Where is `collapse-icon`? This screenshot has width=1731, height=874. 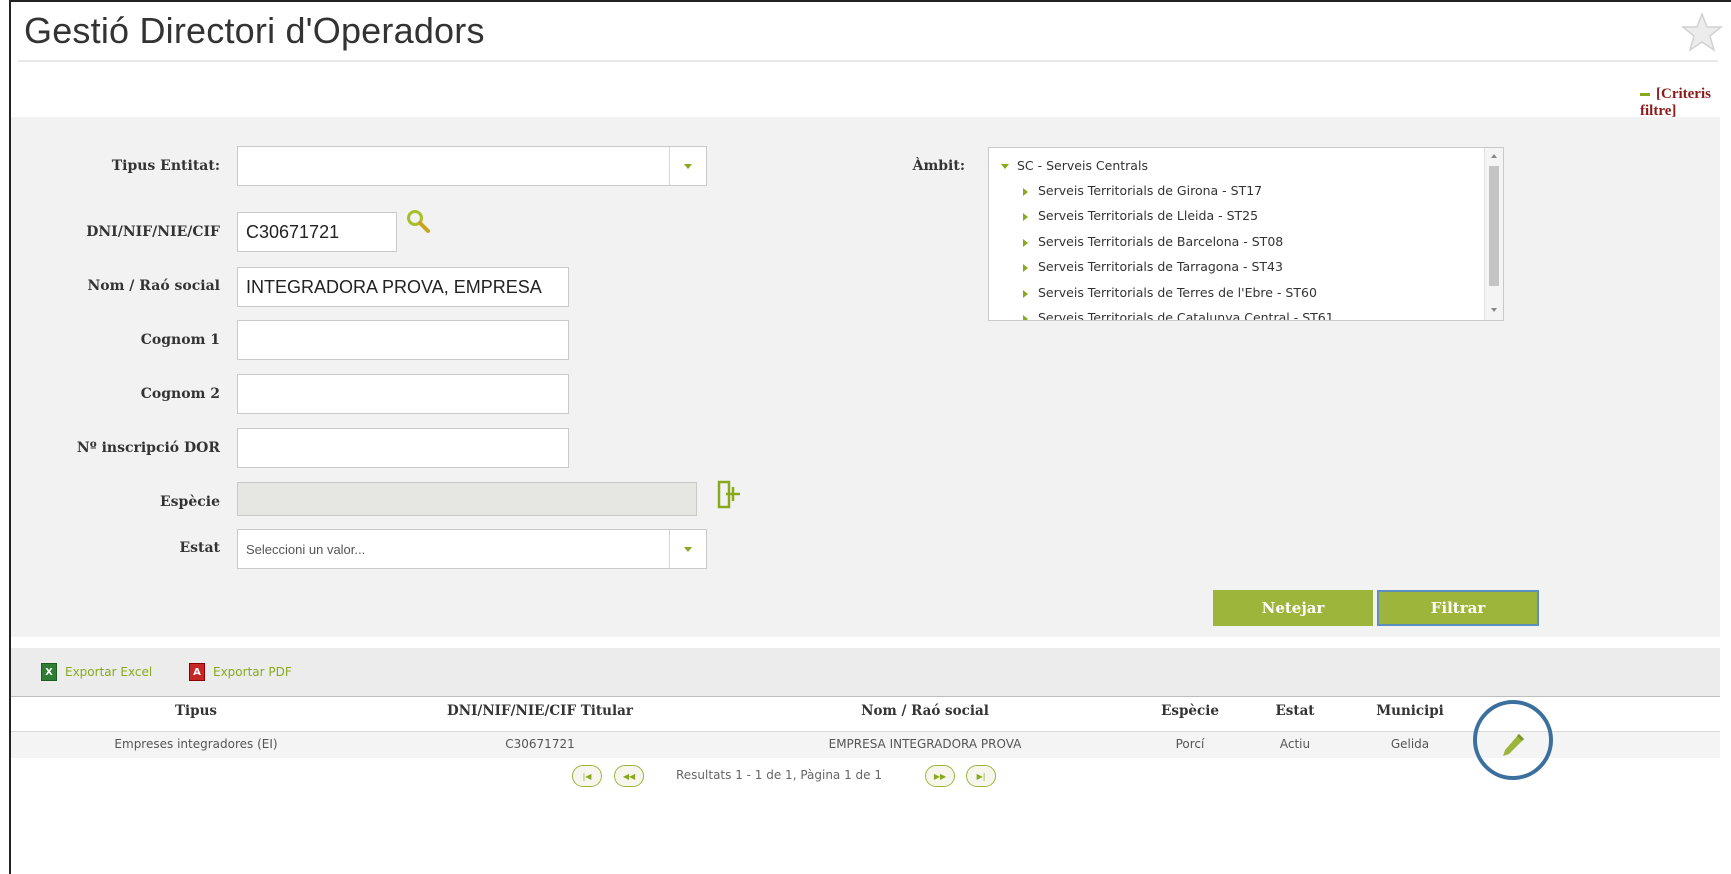
collapse-icon is located at coordinates (1645, 95).